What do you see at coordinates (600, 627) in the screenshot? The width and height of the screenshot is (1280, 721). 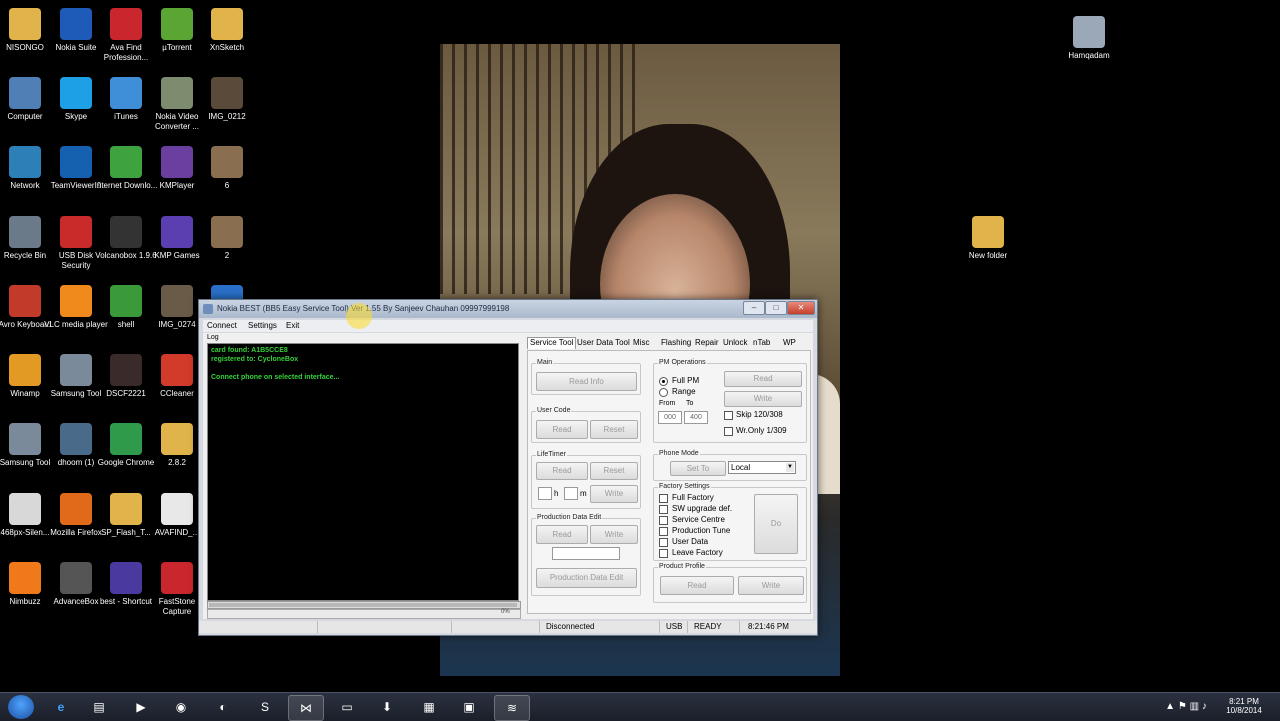 I see `connection-status: Disconnected` at bounding box center [600, 627].